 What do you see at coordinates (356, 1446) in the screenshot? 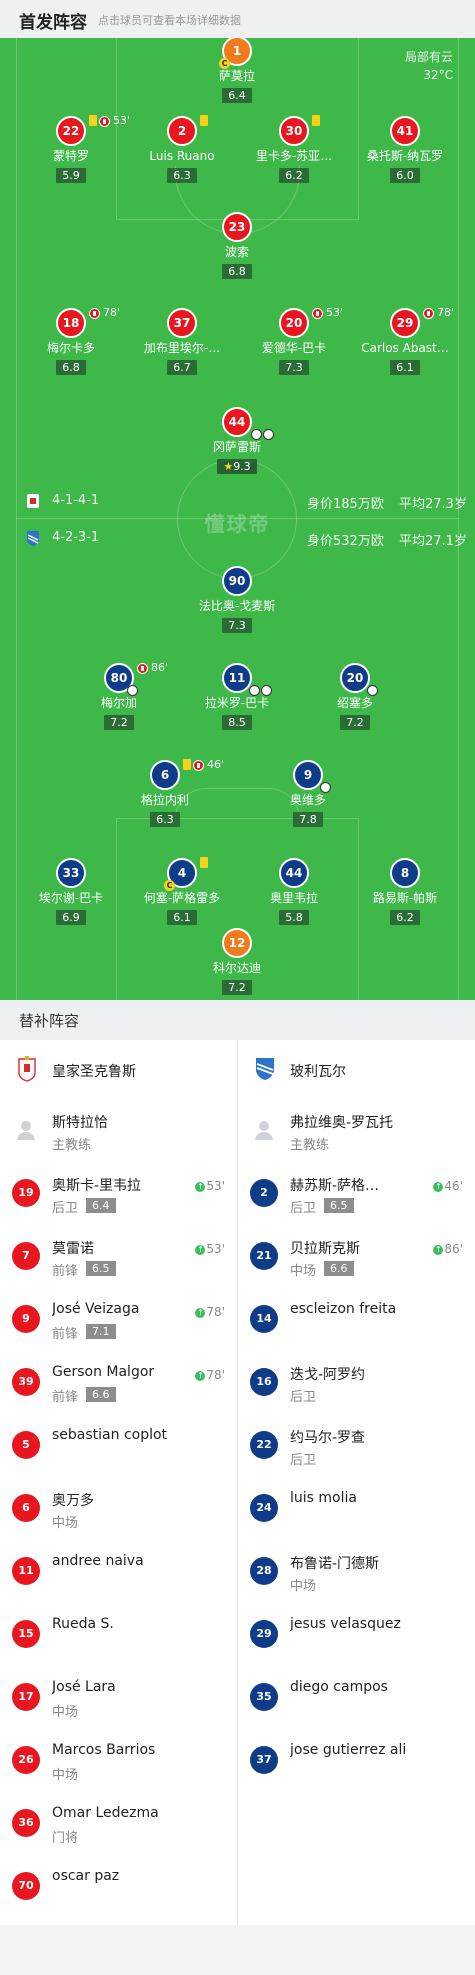
I see `sub-player-row: 22 约马尔-罗查 后卫` at bounding box center [356, 1446].